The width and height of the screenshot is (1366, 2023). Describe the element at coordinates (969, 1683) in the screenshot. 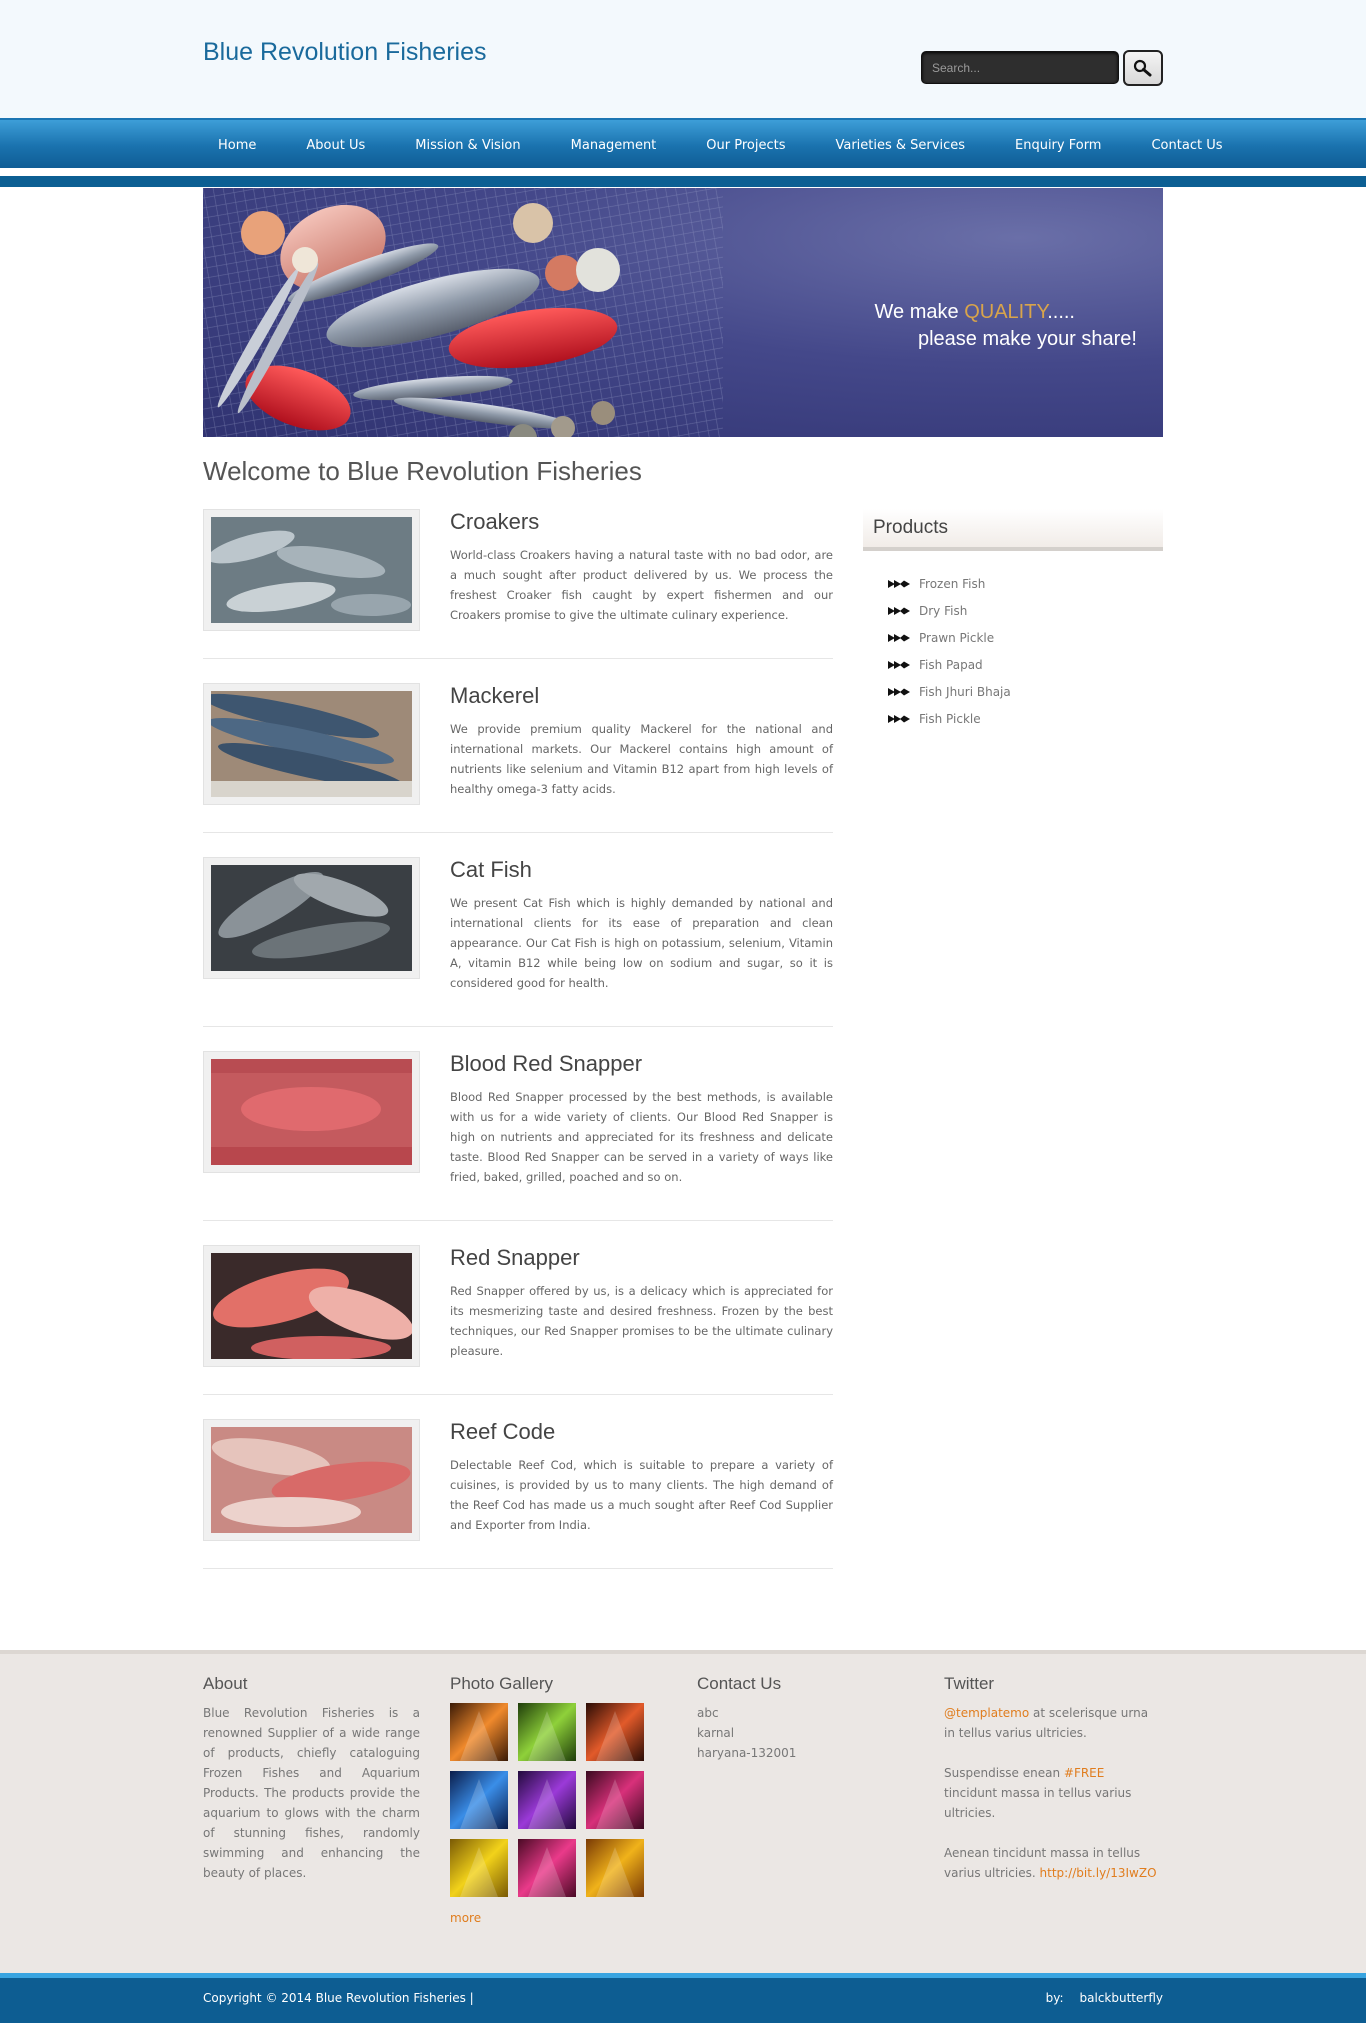

I see `footer-twitter-heading: Twitter` at that location.